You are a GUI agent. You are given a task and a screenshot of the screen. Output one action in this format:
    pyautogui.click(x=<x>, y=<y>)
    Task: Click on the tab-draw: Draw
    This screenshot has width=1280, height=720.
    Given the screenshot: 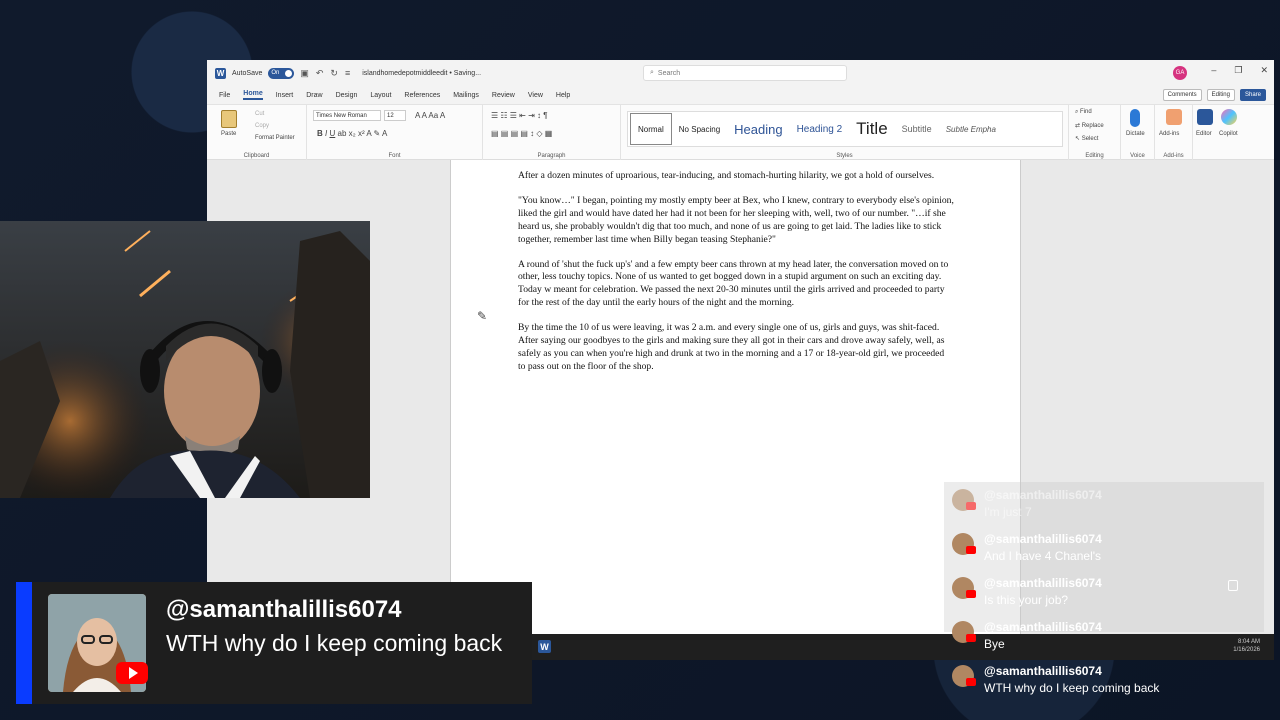 What is the action you would take?
    pyautogui.click(x=314, y=95)
    